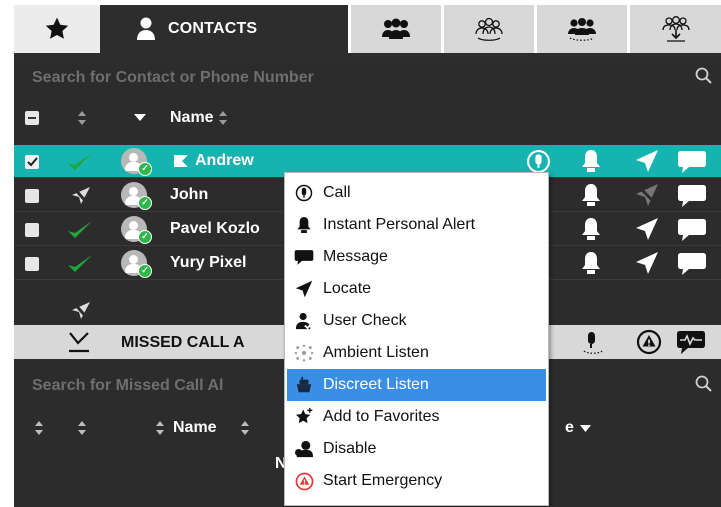 Image resolution: width=721 pixels, height=507 pixels. I want to click on ambient-listen-icon, so click(304, 353).